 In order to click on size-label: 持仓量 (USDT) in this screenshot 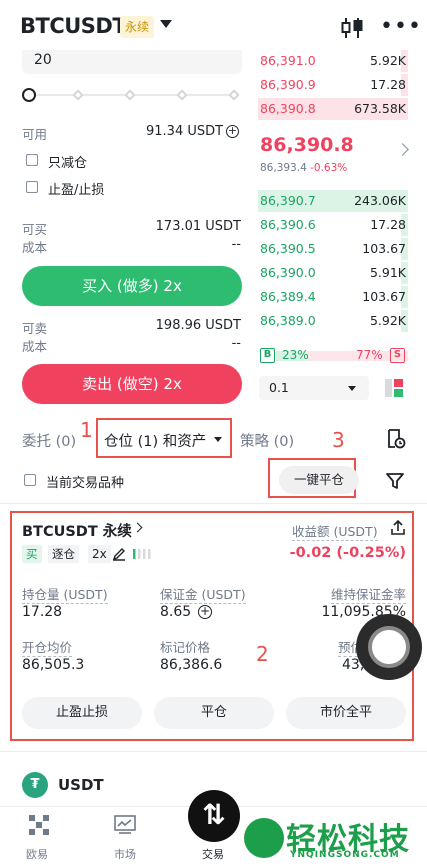, I will do `click(65, 594)`.